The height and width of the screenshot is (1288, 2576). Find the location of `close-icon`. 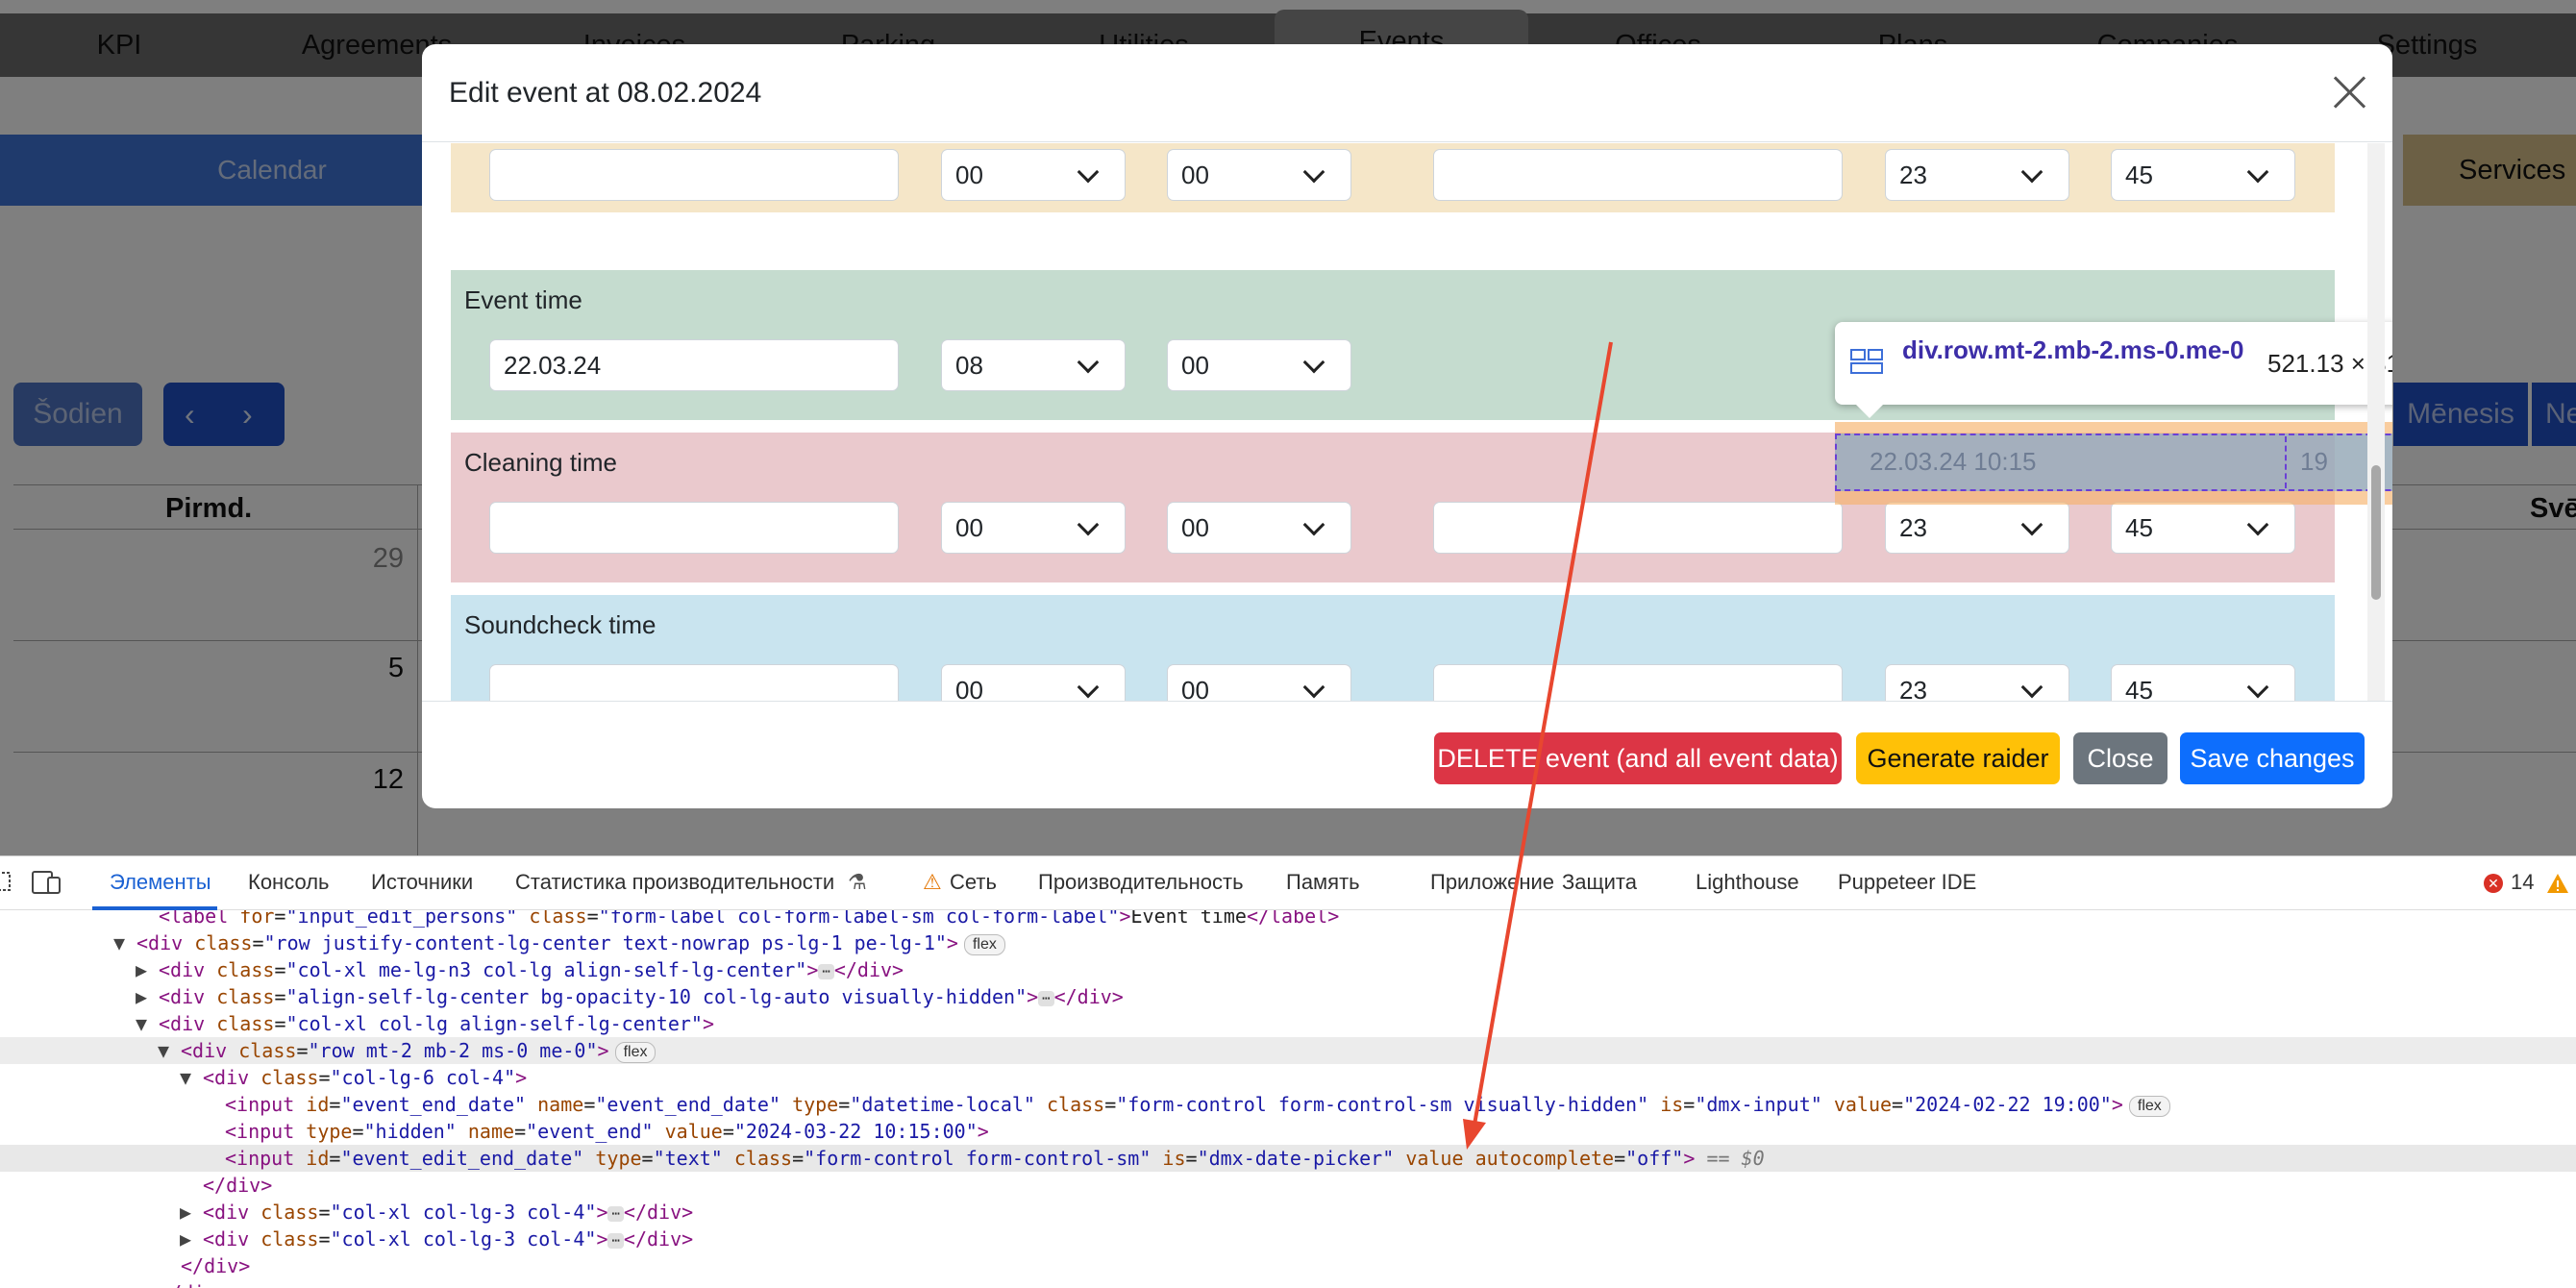

close-icon is located at coordinates (2350, 92).